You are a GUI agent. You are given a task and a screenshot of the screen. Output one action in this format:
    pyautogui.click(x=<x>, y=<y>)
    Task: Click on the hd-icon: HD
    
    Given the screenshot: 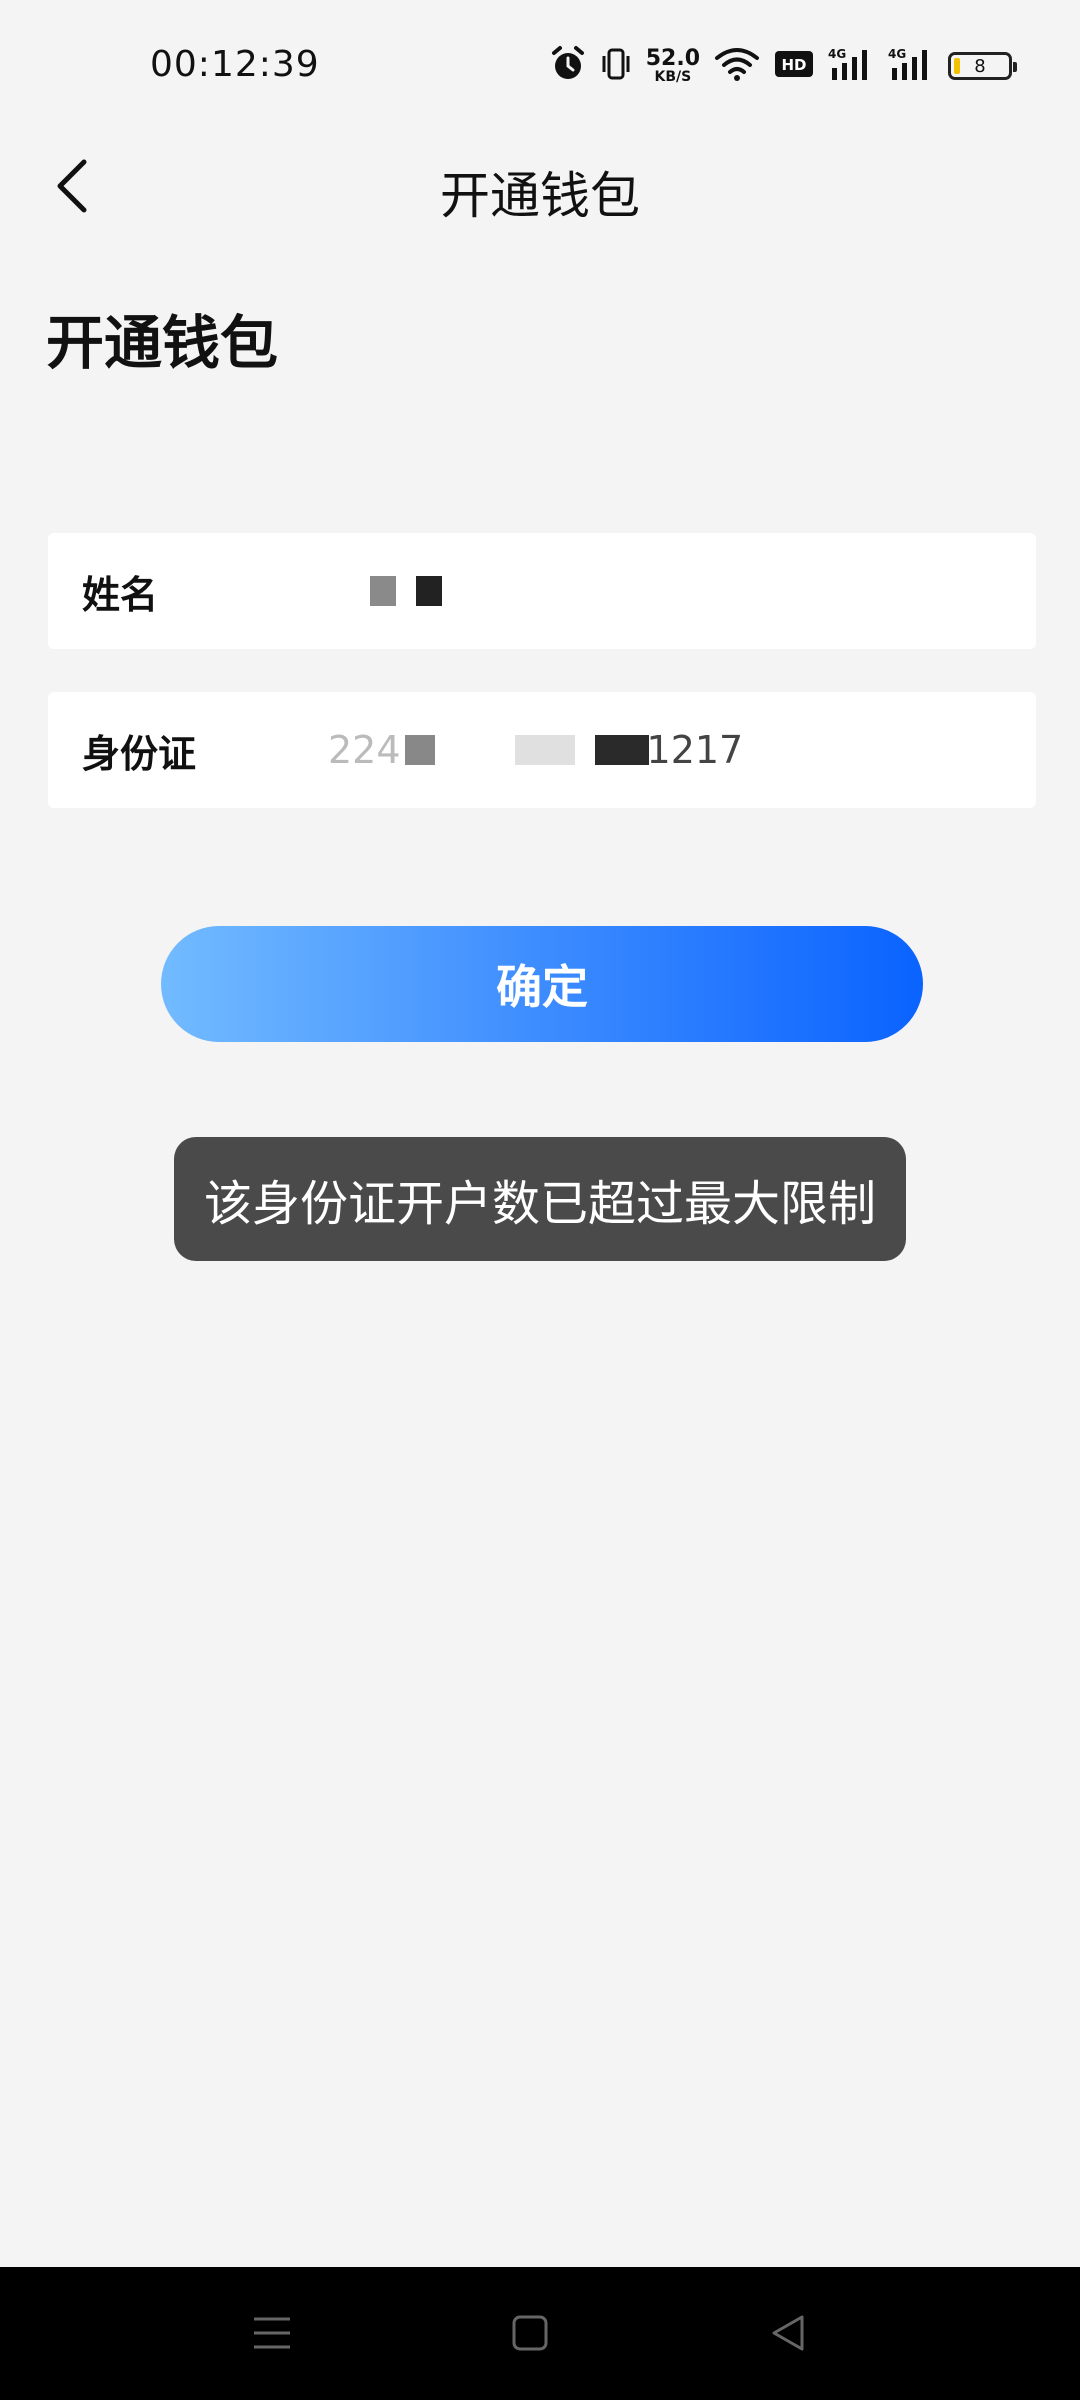 What is the action you would take?
    pyautogui.click(x=794, y=66)
    